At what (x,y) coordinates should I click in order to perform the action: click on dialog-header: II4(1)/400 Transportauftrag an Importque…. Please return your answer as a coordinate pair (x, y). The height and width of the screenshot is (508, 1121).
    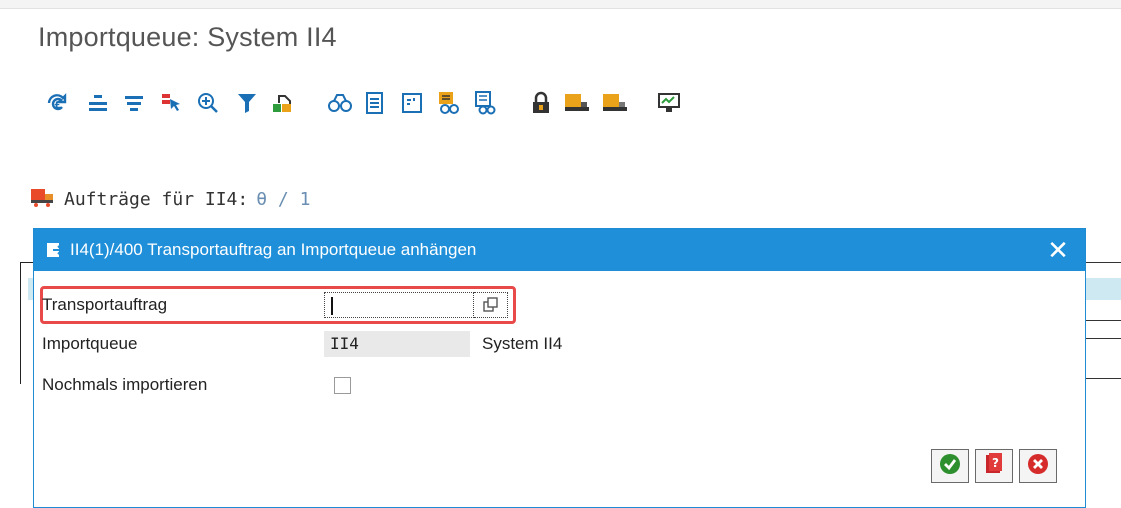
    Looking at the image, I should click on (559, 250).